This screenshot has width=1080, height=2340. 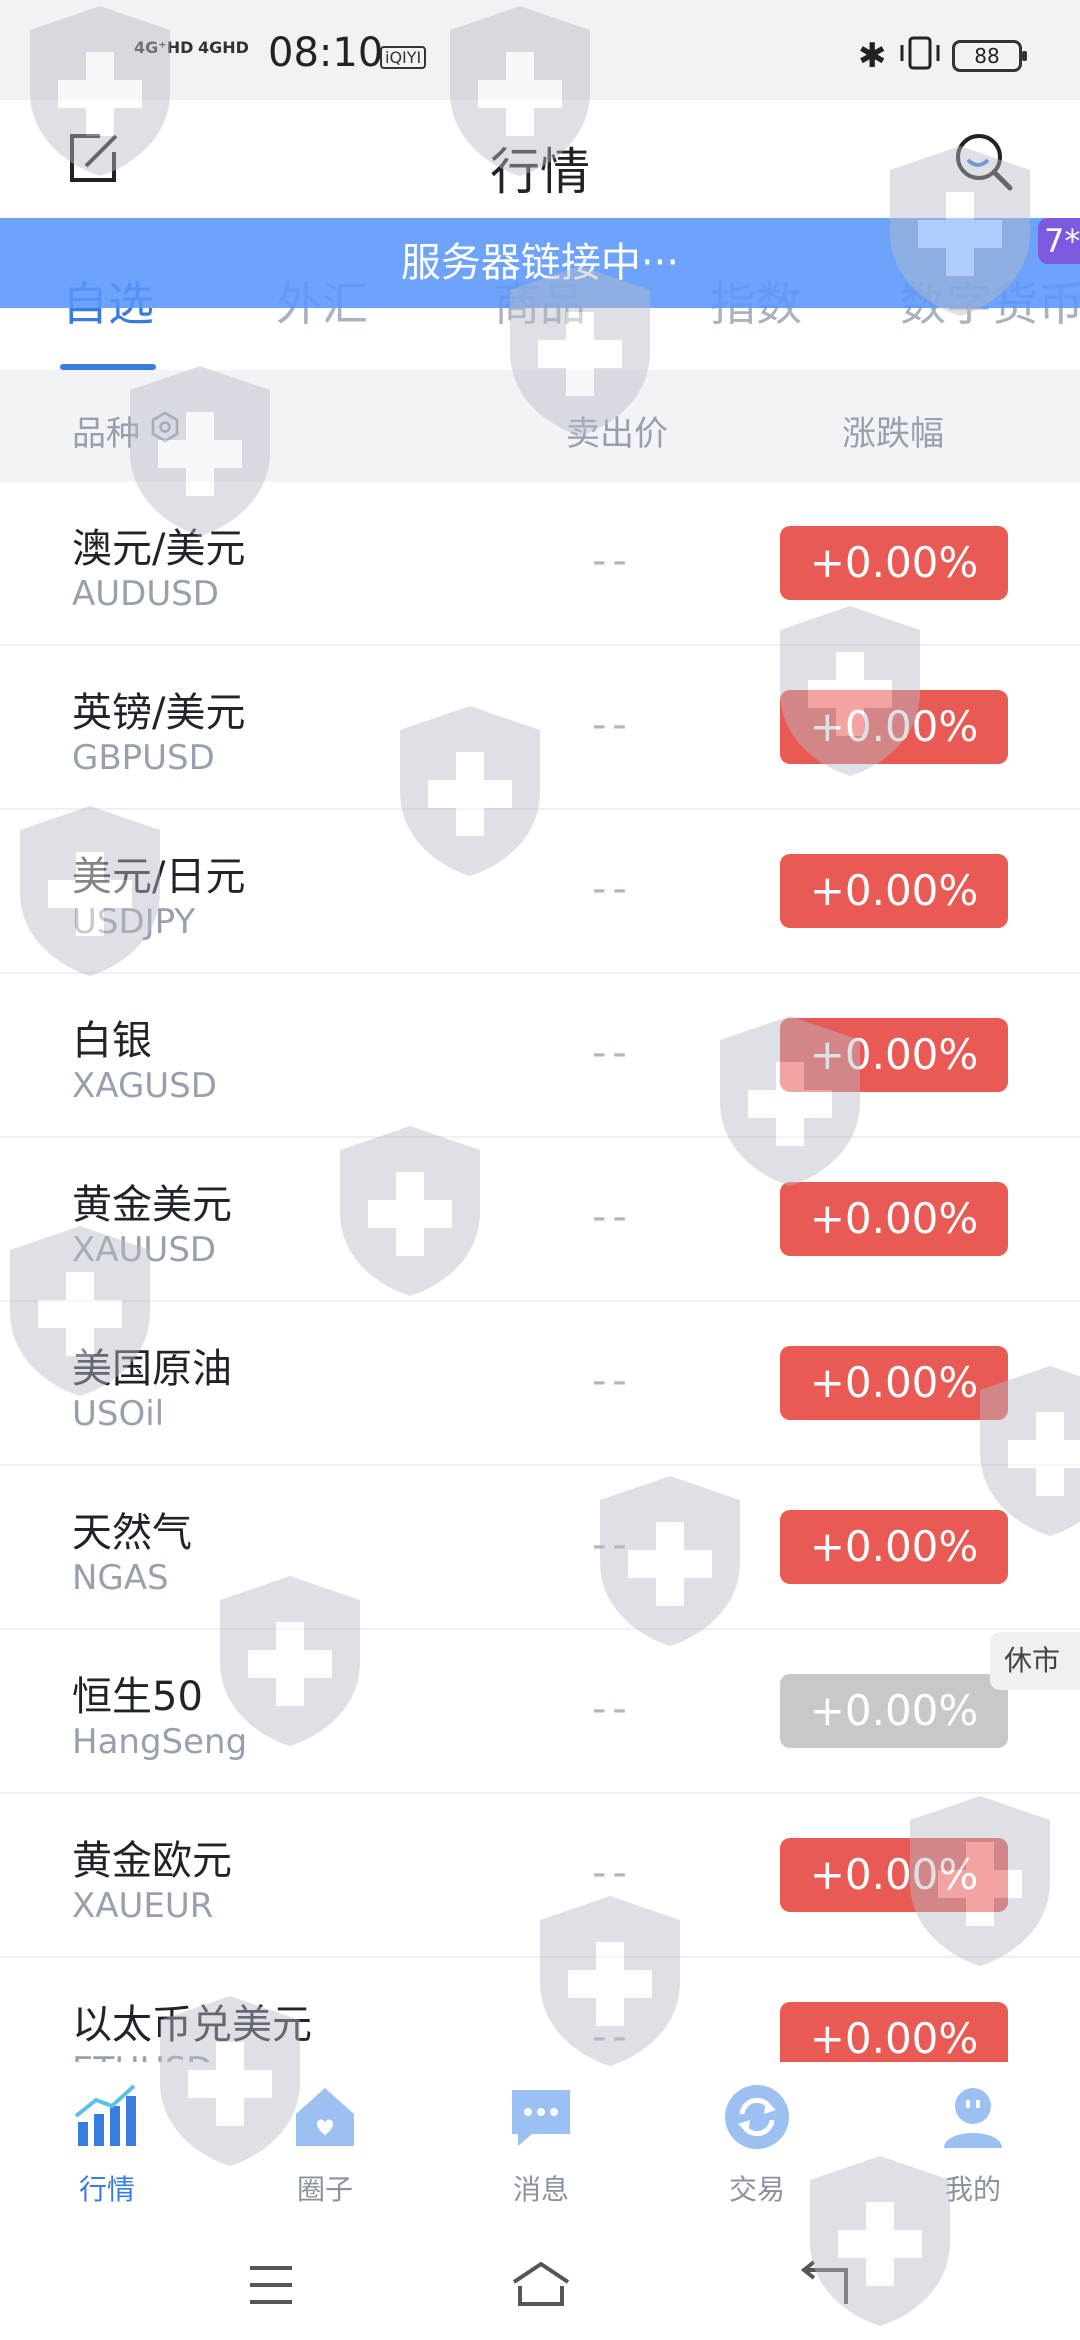 What do you see at coordinates (192, 2025) in the screenshot?
I see `instrument-name: 以太币兑美元` at bounding box center [192, 2025].